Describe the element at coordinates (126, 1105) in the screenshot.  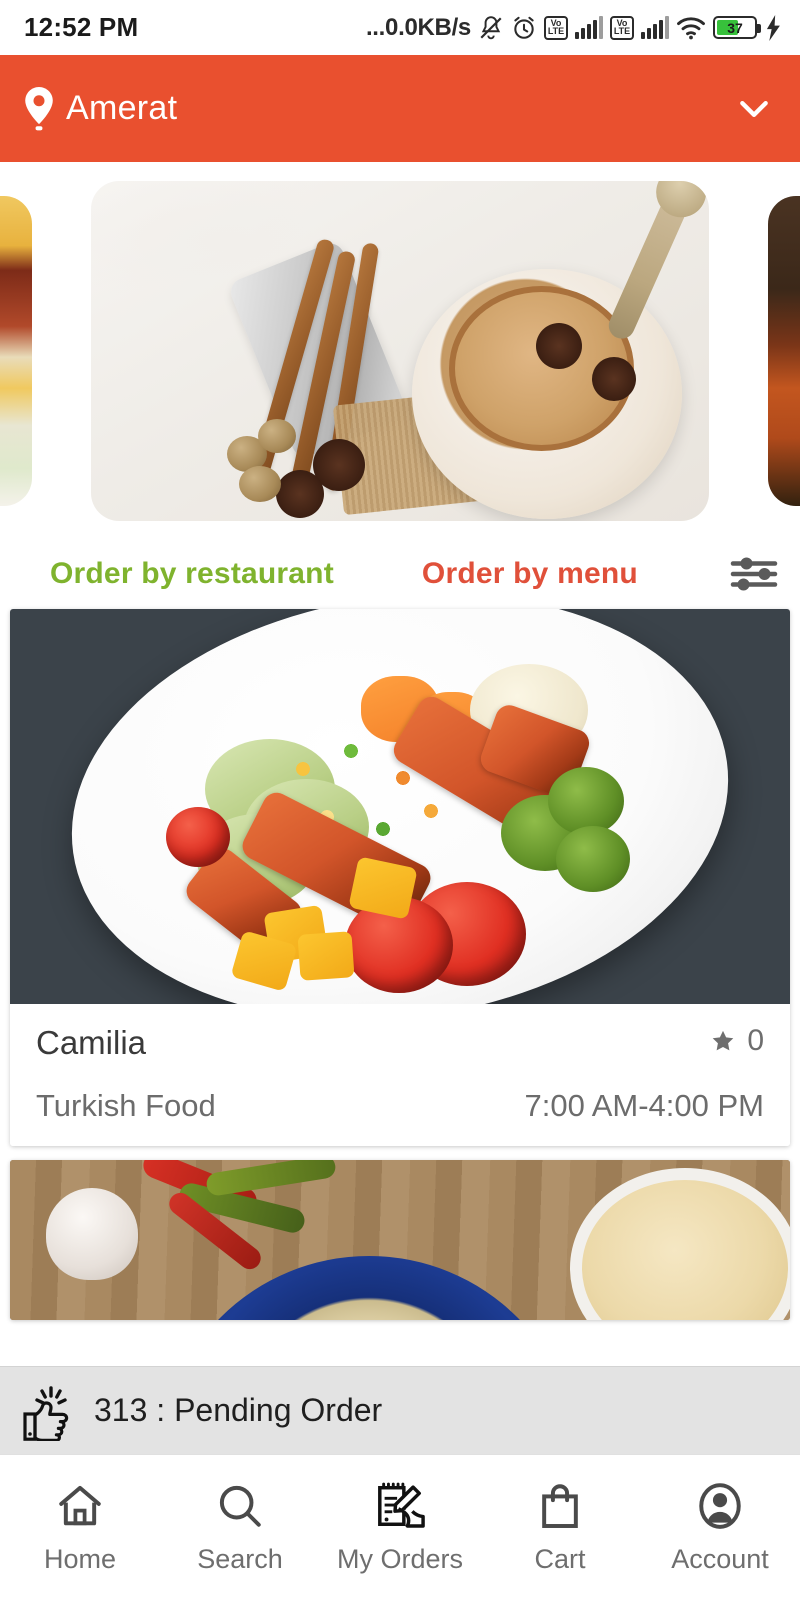
I see `restaurant-cuisine: Turkish Food` at that location.